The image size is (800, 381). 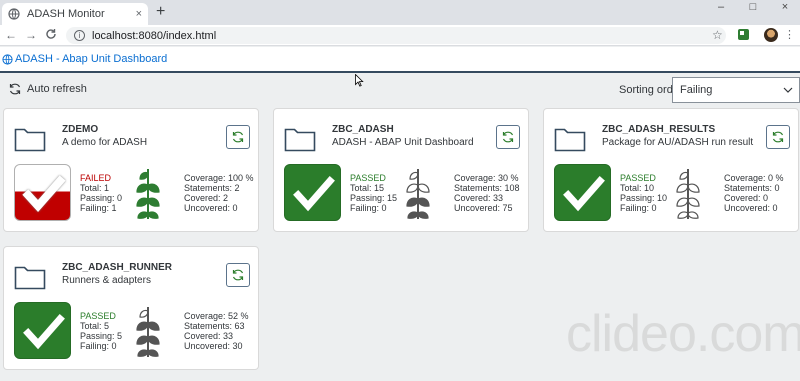 I want to click on reload-icon, so click(x=51, y=34).